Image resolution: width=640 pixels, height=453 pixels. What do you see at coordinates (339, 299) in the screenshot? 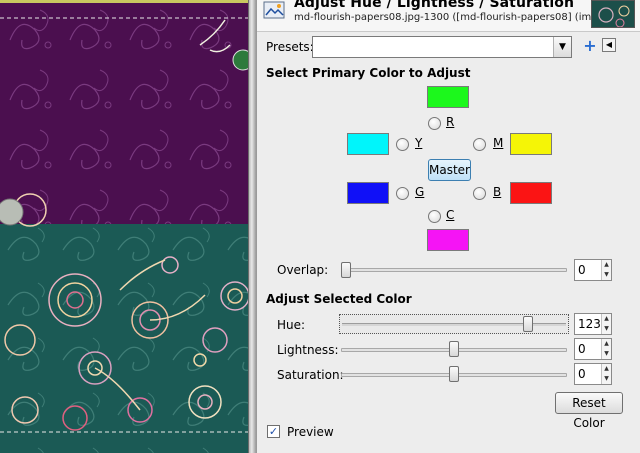
I see `adjust-color-section-title: Adjust Selected Color` at bounding box center [339, 299].